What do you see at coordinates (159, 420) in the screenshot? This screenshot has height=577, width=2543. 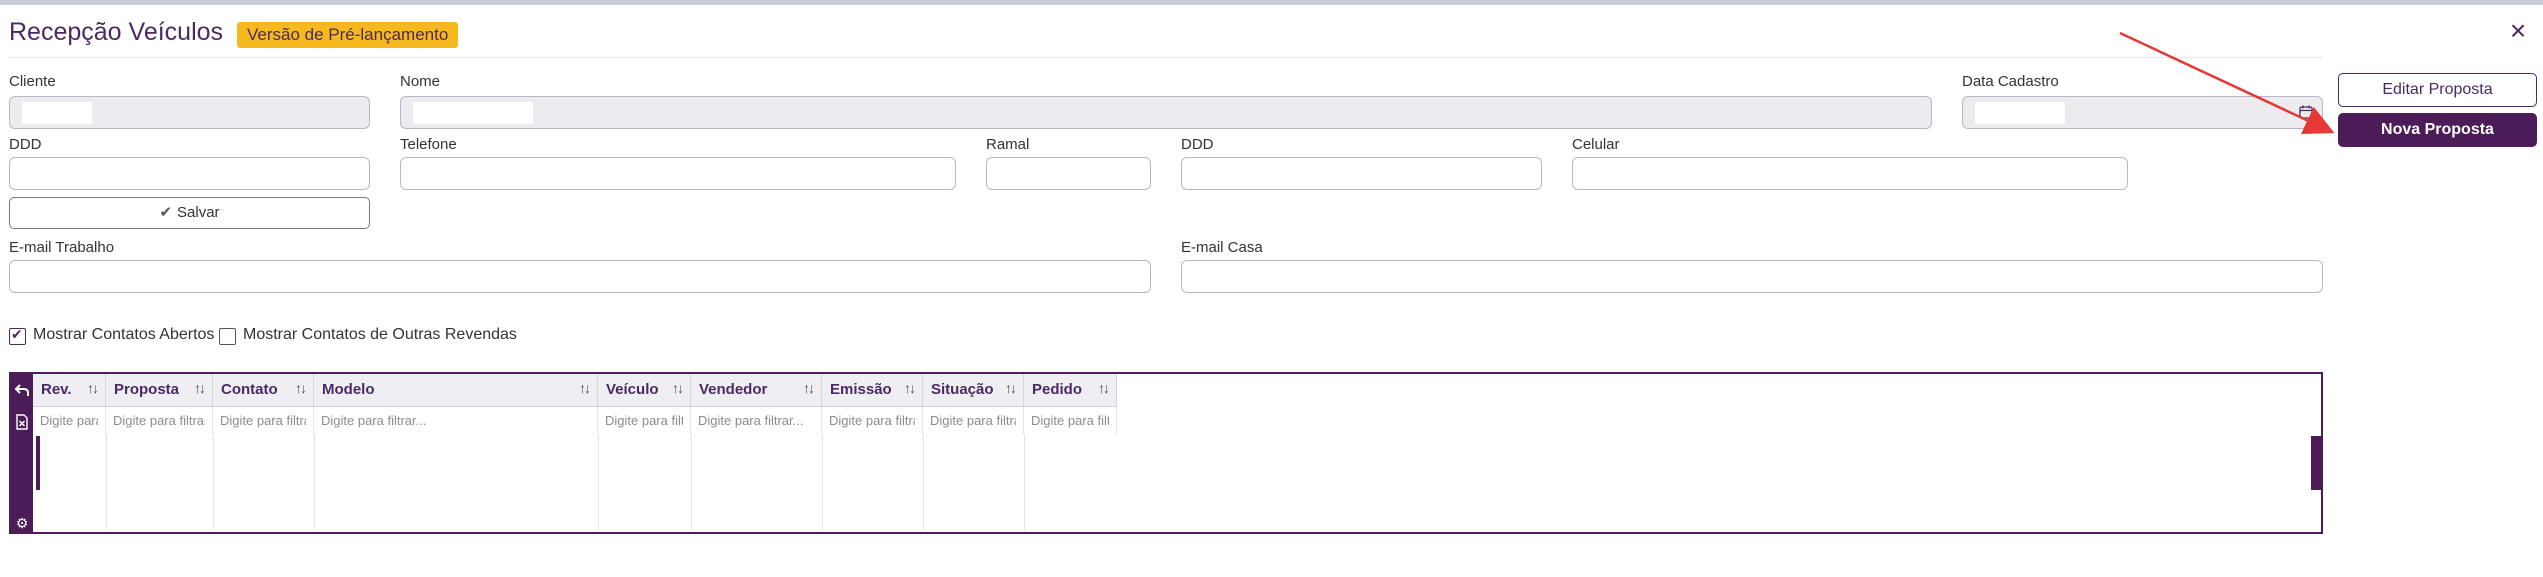 I see `filter-proposta` at bounding box center [159, 420].